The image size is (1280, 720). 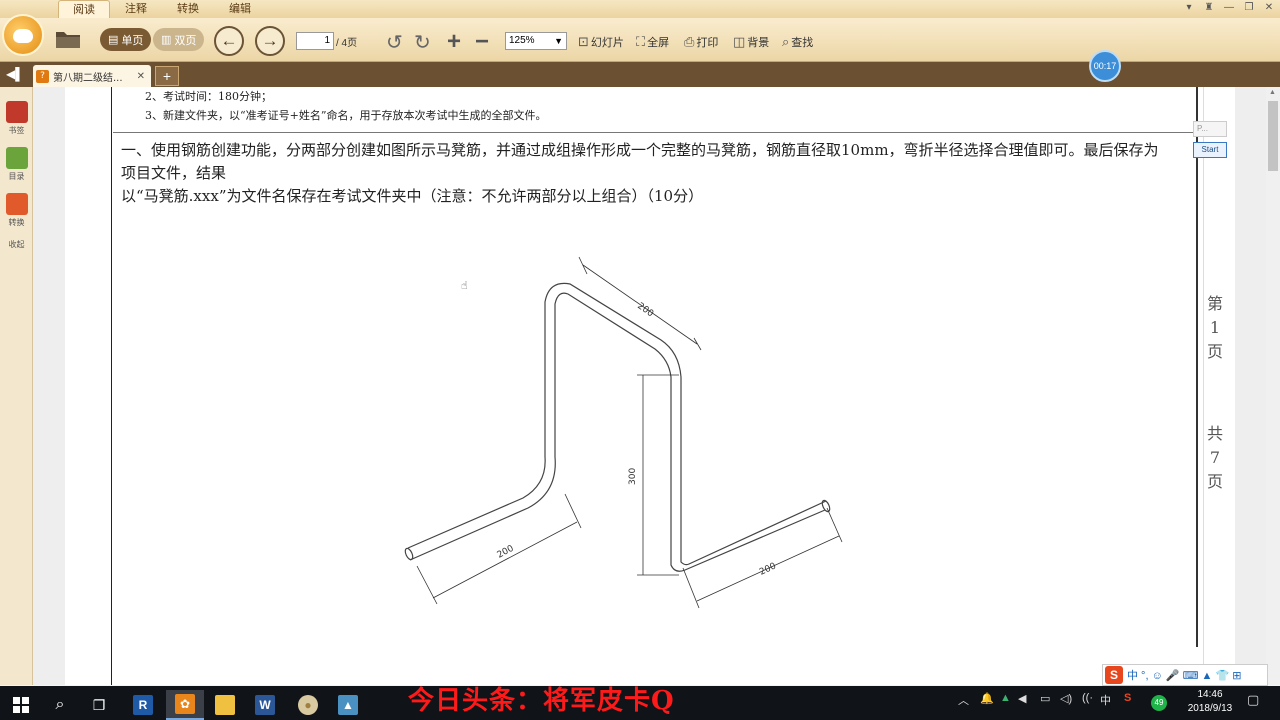 What do you see at coordinates (113, 40) in the screenshot?
I see `single-page-icon: ▤` at bounding box center [113, 40].